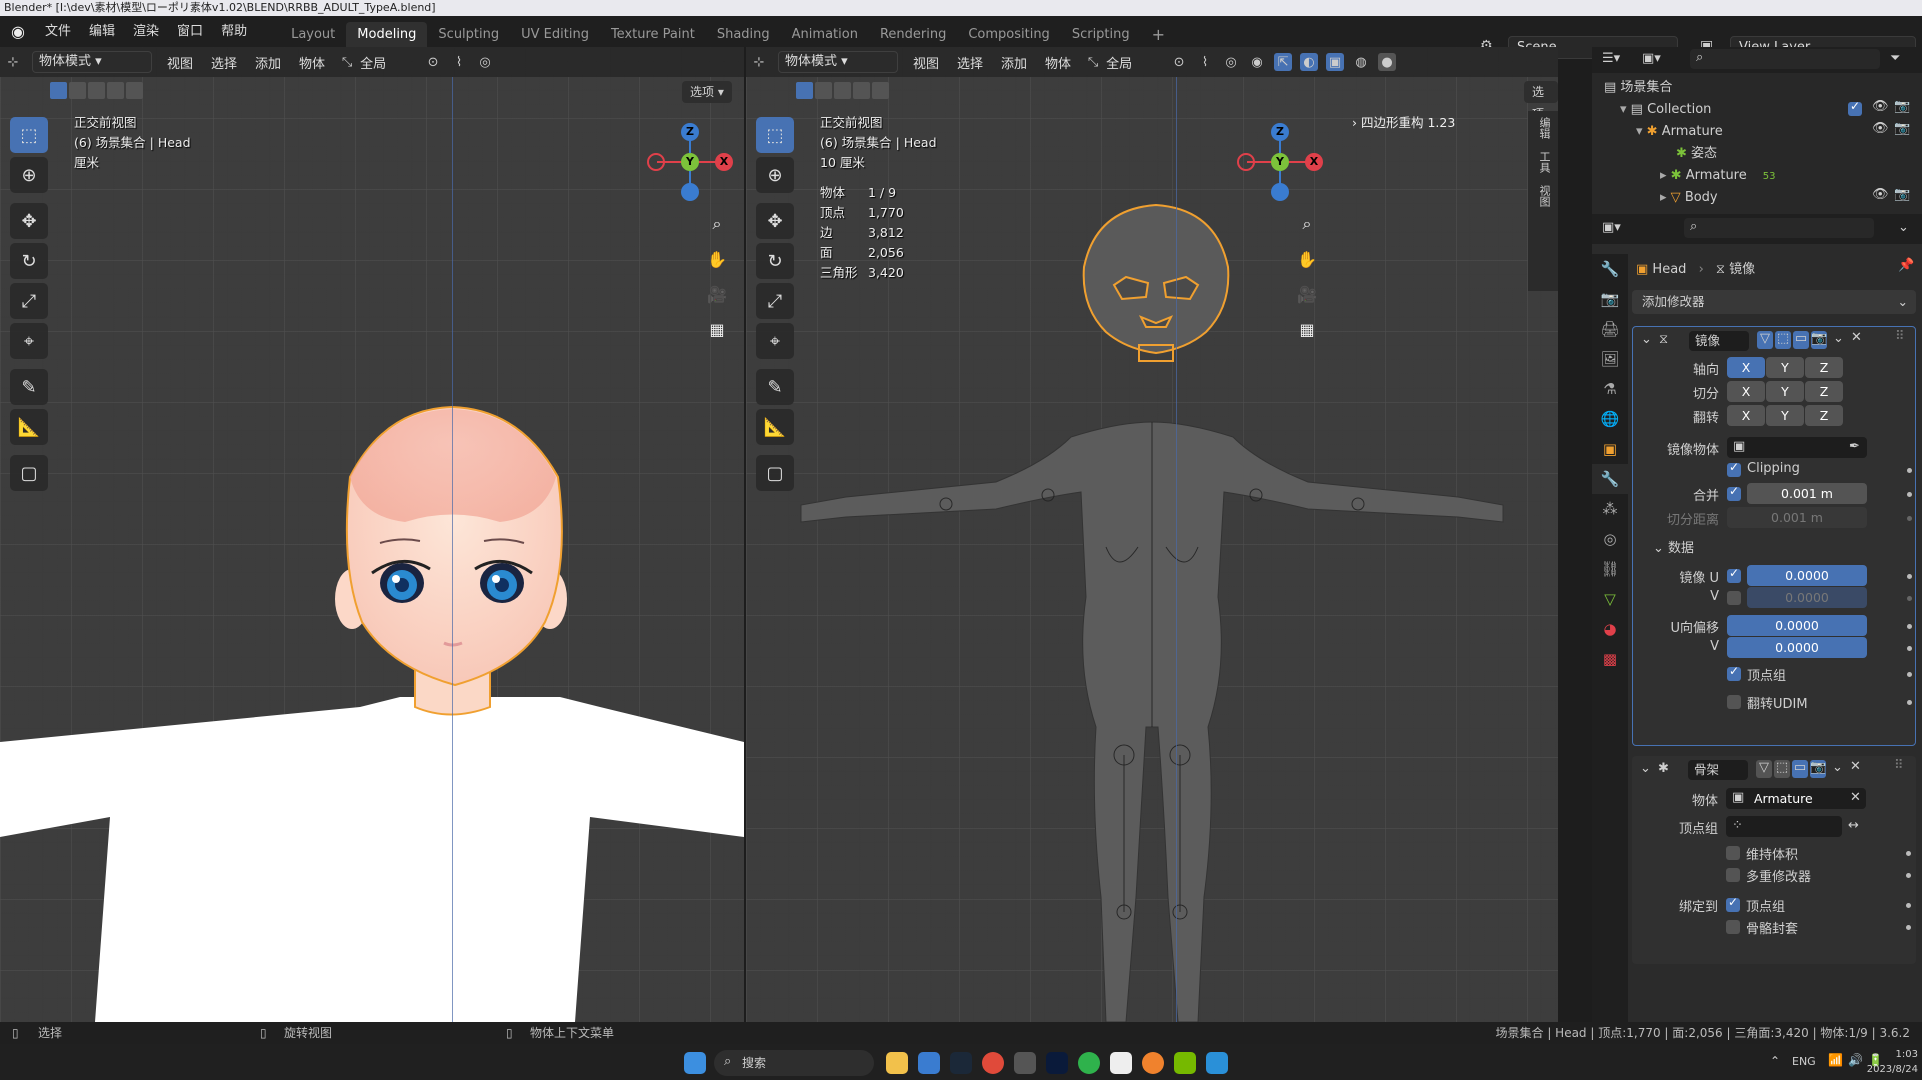 The height and width of the screenshot is (1080, 1922). What do you see at coordinates (1089, 1063) in the screenshot?
I see `wechat-icon` at bounding box center [1089, 1063].